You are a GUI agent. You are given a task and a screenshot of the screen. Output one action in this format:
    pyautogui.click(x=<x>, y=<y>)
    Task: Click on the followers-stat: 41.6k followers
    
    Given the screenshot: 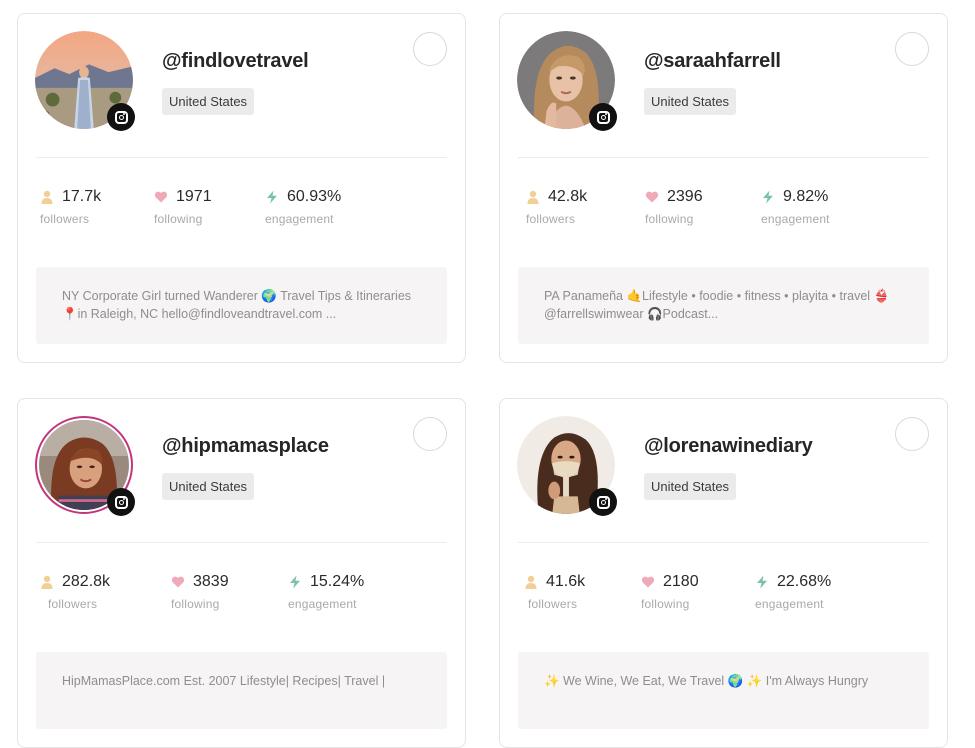 What is the action you would take?
    pyautogui.click(x=554, y=592)
    